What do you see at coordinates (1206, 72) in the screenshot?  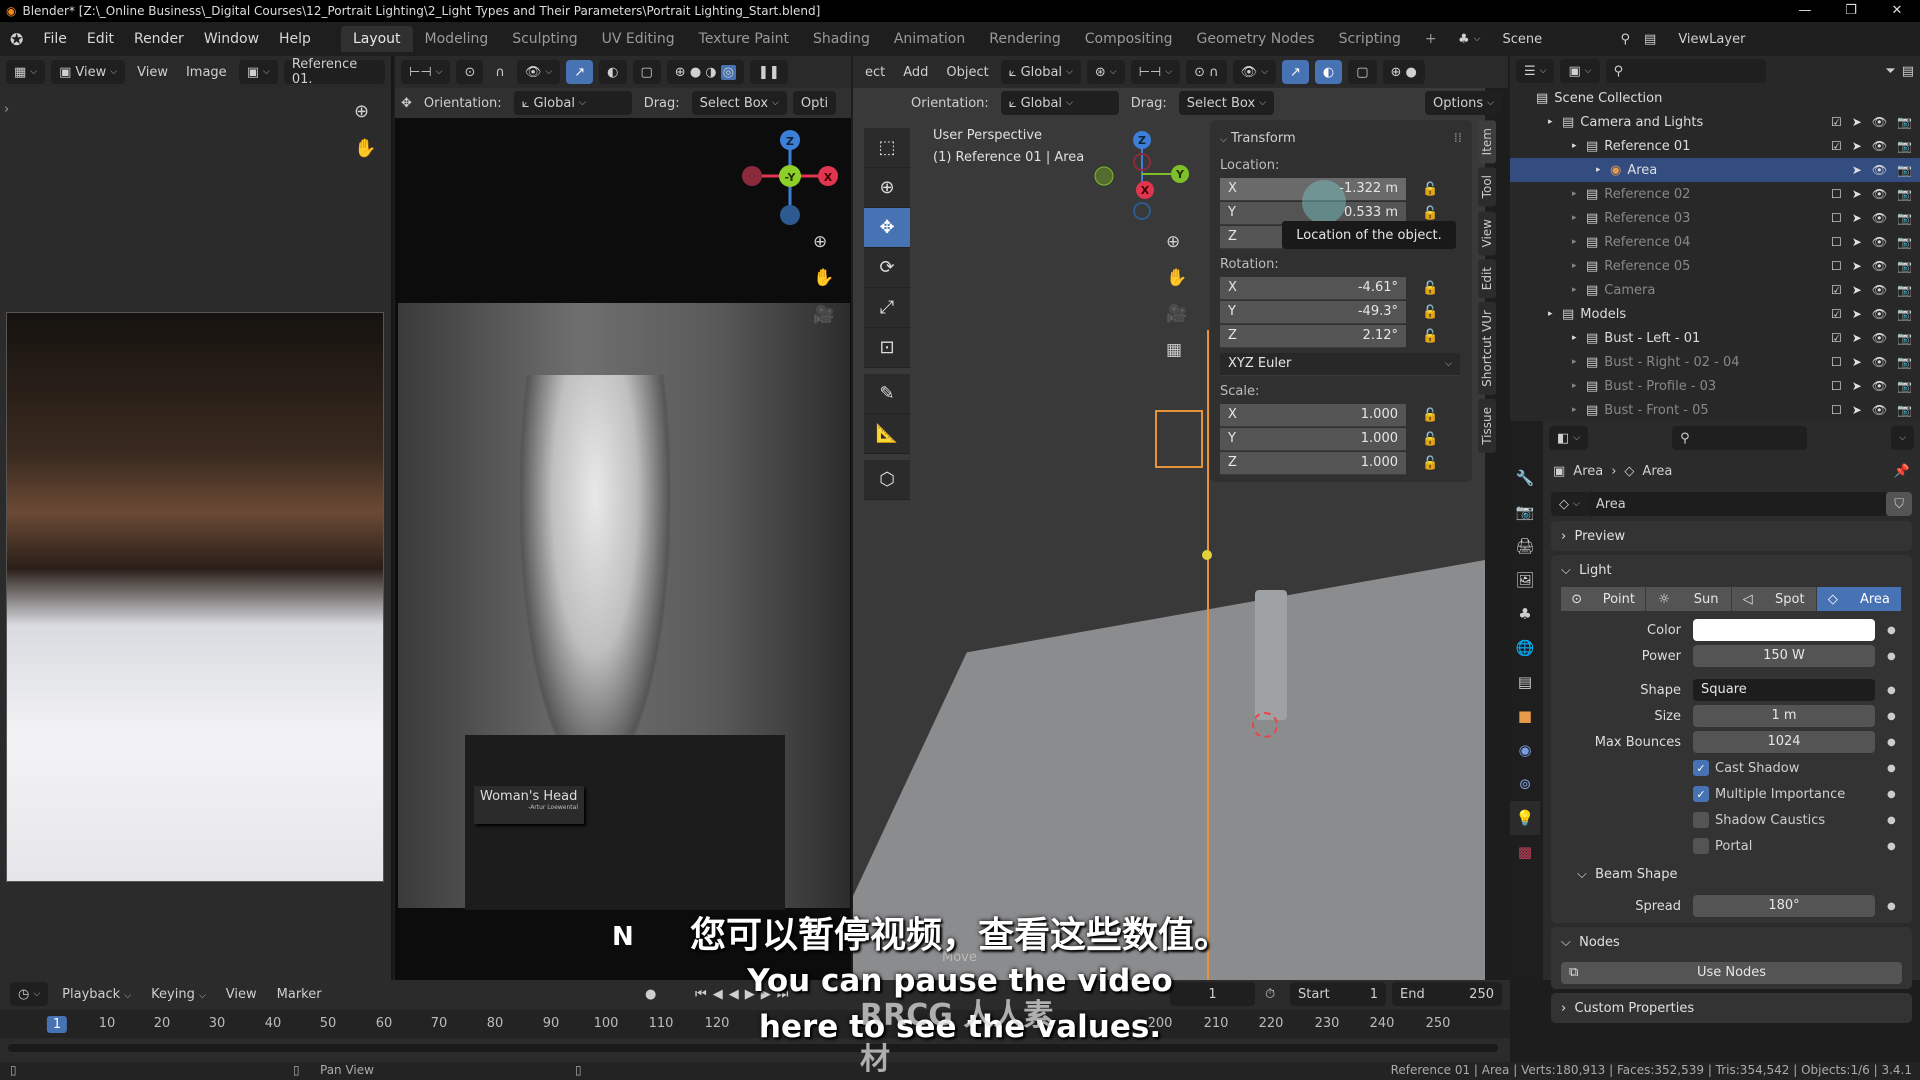 I see `proportional-edit-toggle: ⊙ ∩` at bounding box center [1206, 72].